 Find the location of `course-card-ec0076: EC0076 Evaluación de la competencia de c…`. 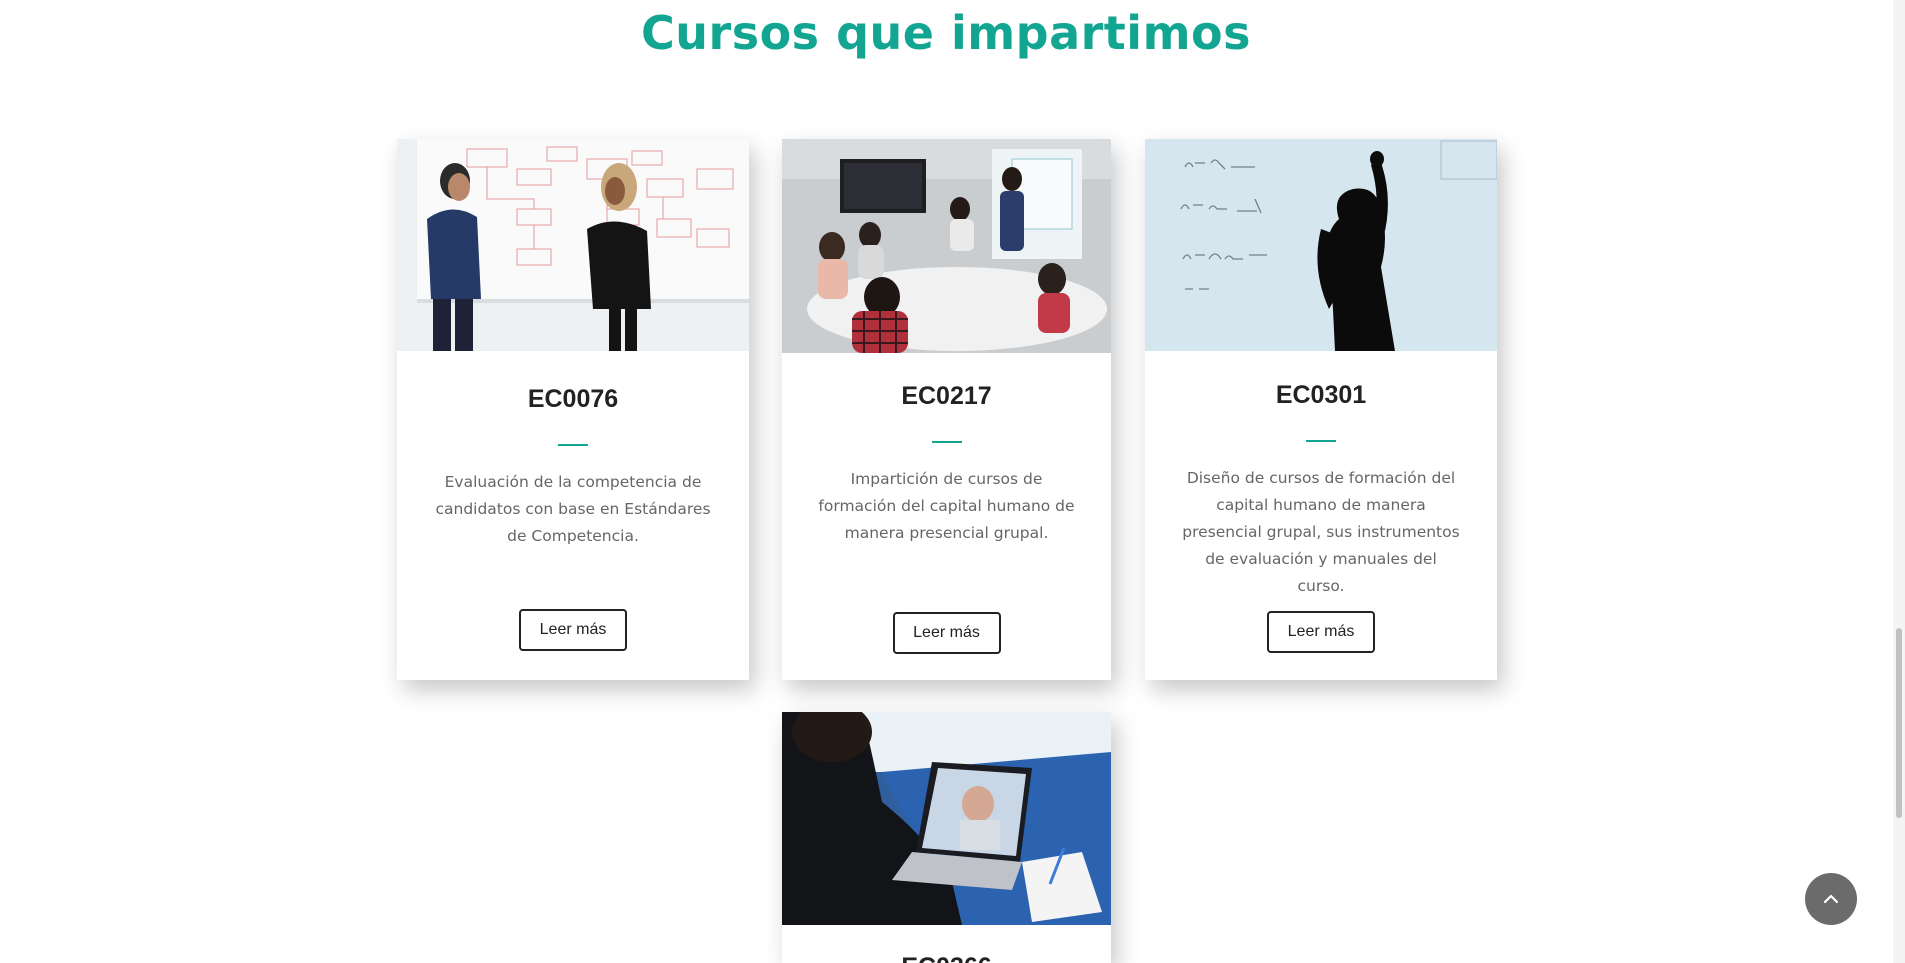

course-card-ec0076: EC0076 Evaluación de la competencia de c… is located at coordinates (573, 409).